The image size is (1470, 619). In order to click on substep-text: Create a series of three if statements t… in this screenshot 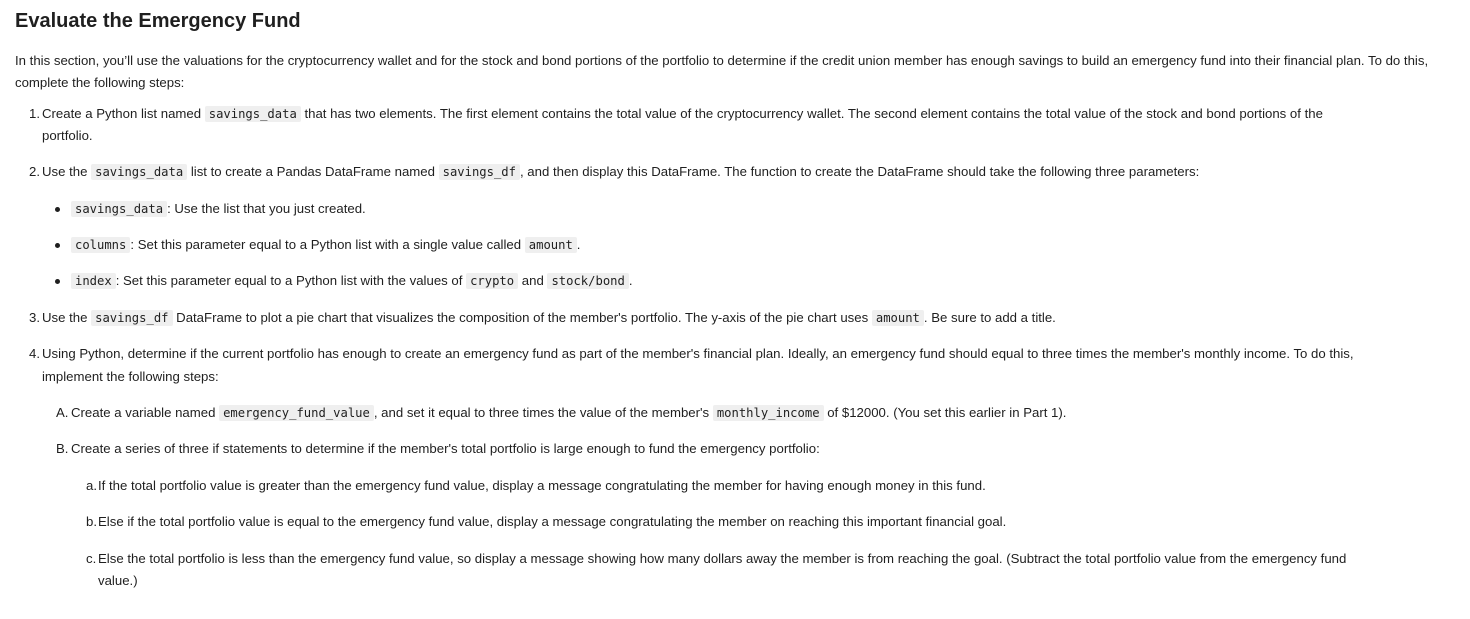, I will do `click(445, 448)`.